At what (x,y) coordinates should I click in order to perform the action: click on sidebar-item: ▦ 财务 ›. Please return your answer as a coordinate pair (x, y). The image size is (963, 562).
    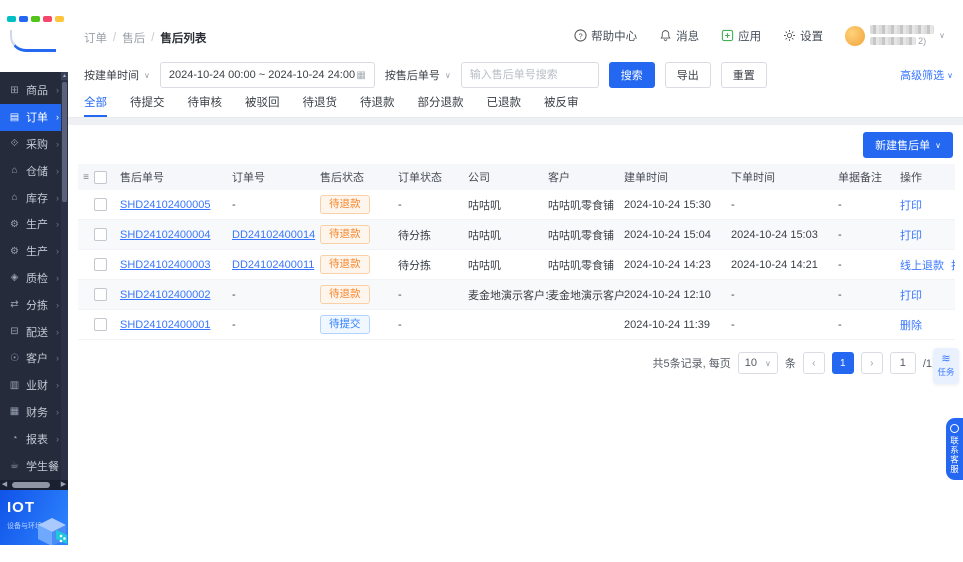
    Looking at the image, I should click on (34, 412).